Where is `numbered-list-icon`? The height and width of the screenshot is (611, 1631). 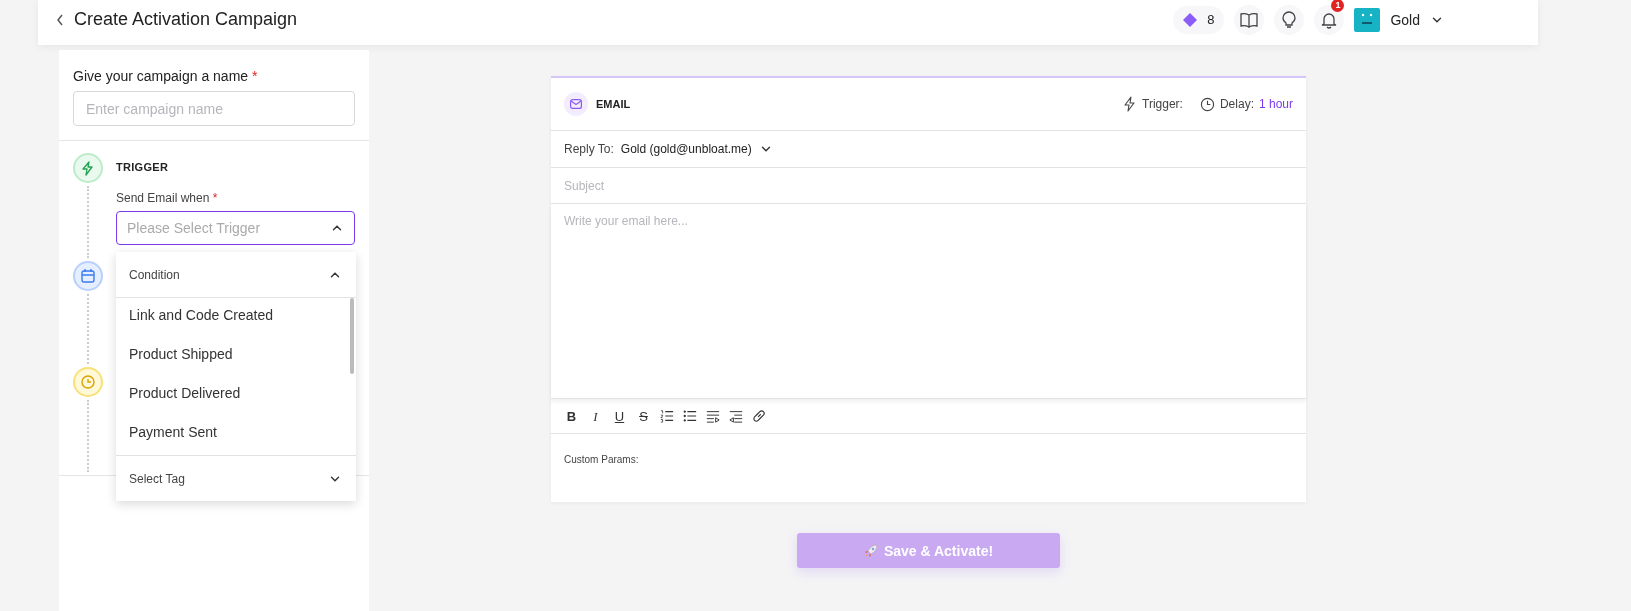 numbered-list-icon is located at coordinates (667, 416).